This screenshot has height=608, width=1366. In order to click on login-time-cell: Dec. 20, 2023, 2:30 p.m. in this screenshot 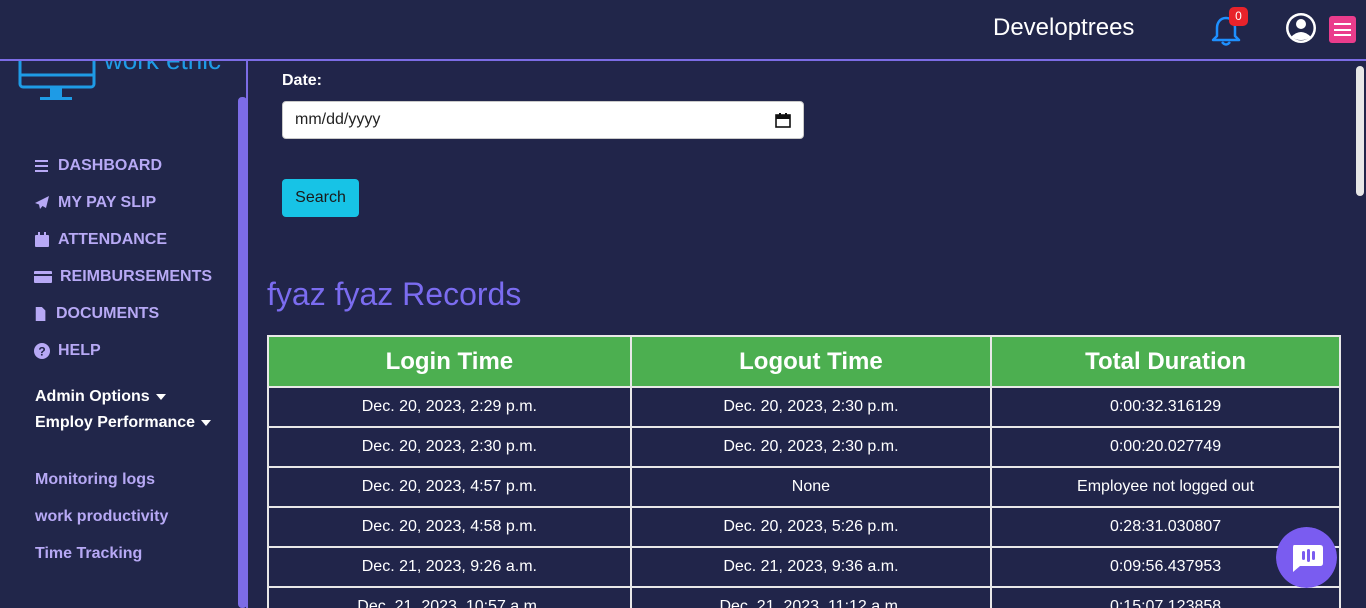, I will do `click(449, 447)`.